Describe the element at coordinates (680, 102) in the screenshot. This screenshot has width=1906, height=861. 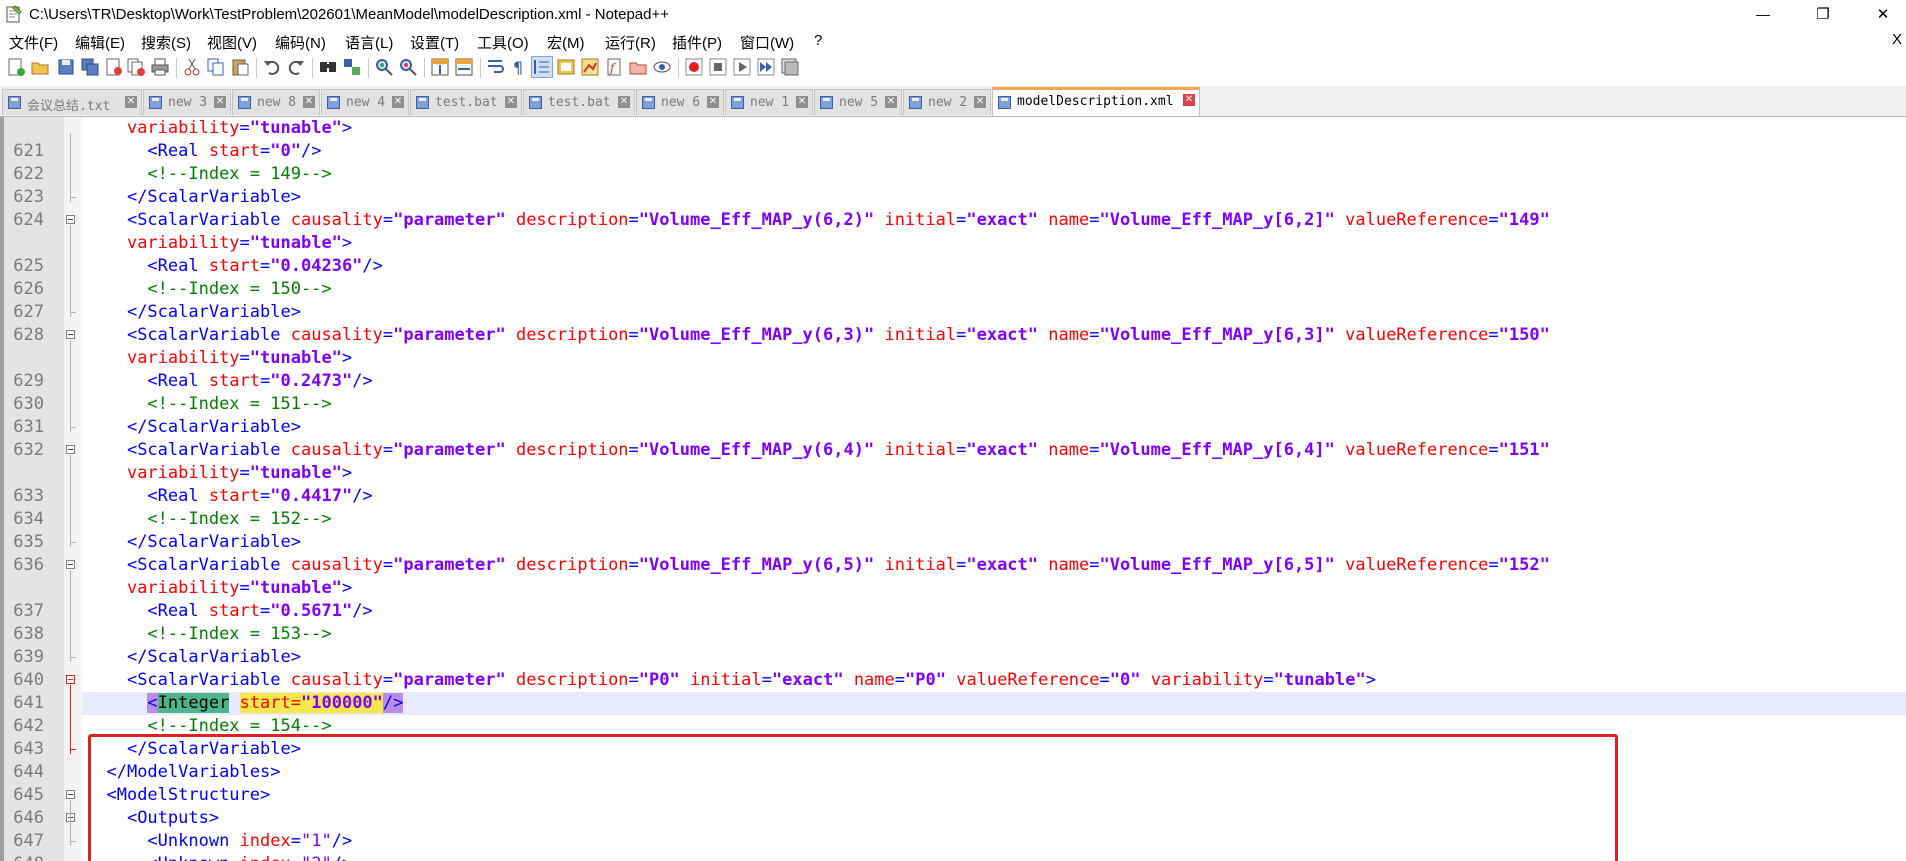
I see `tab-new-6: new 6 ✕` at that location.